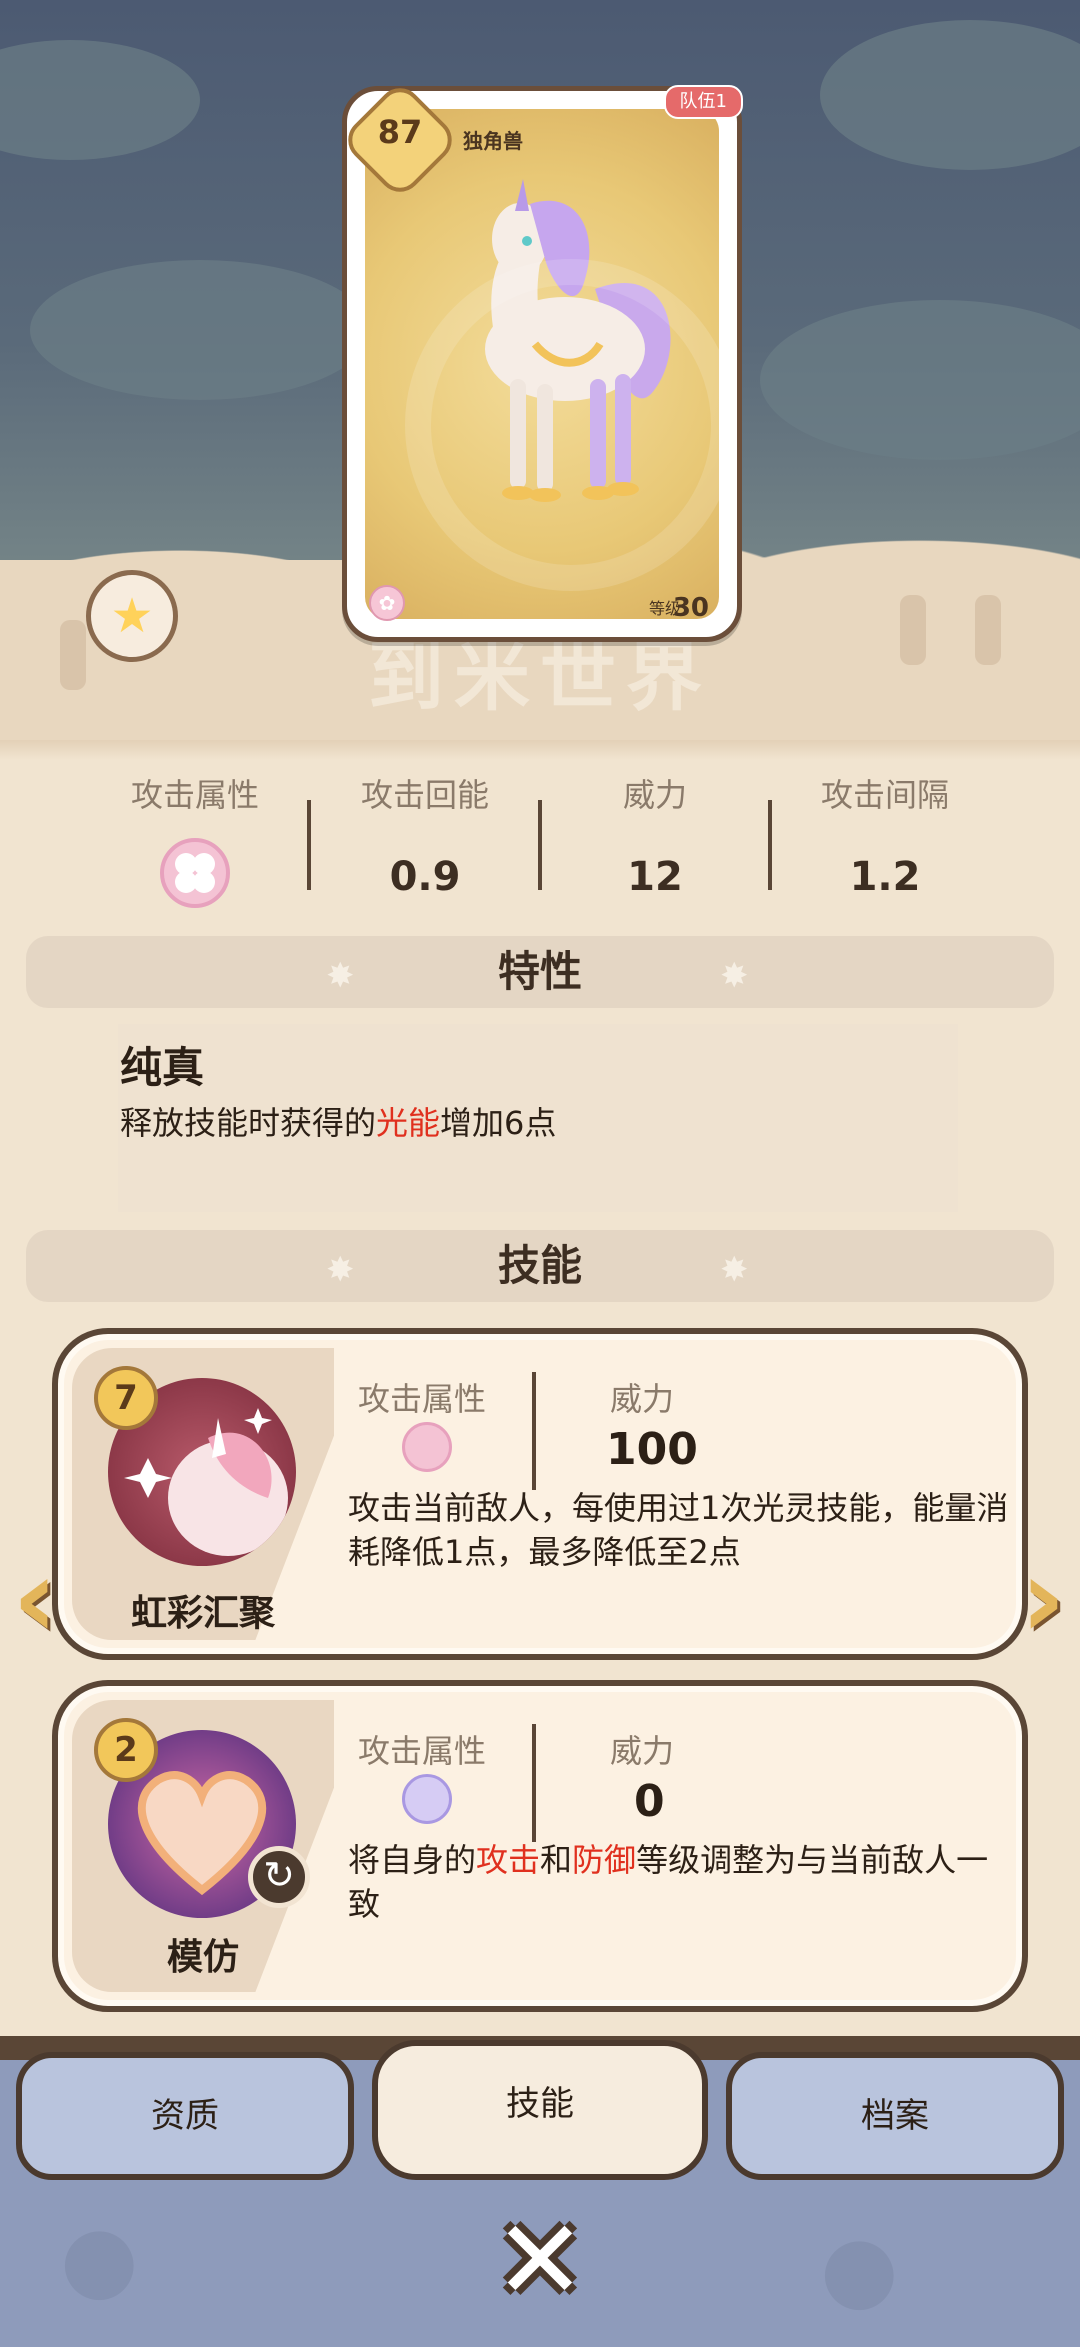  I want to click on card-name: 独角兽, so click(493, 141).